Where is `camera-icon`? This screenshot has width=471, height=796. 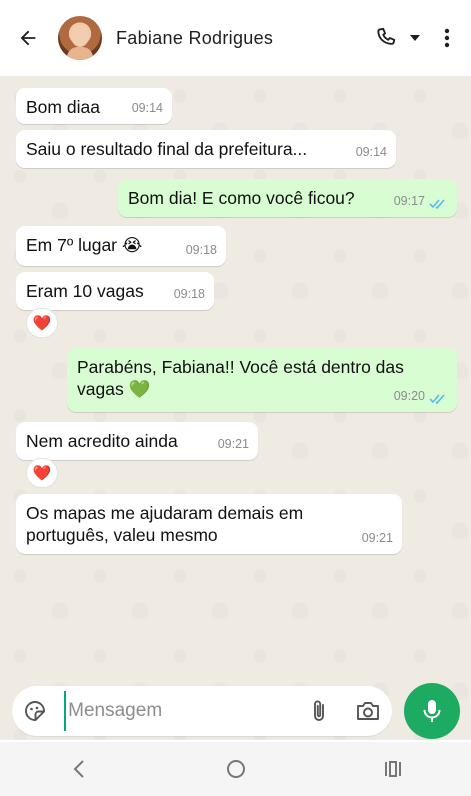 camera-icon is located at coordinates (368, 711).